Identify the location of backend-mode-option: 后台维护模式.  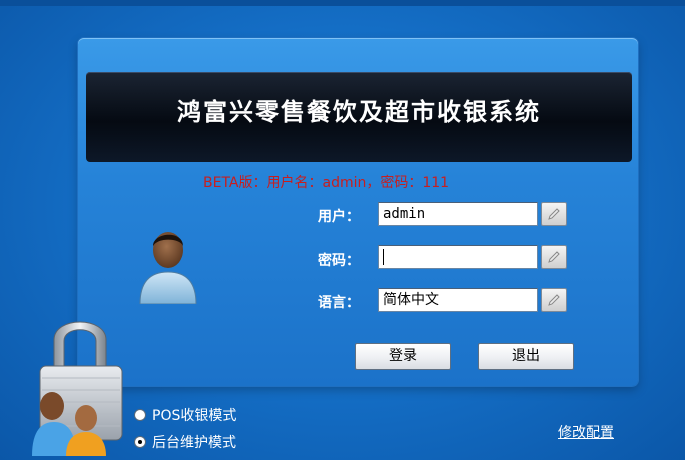
(185, 442).